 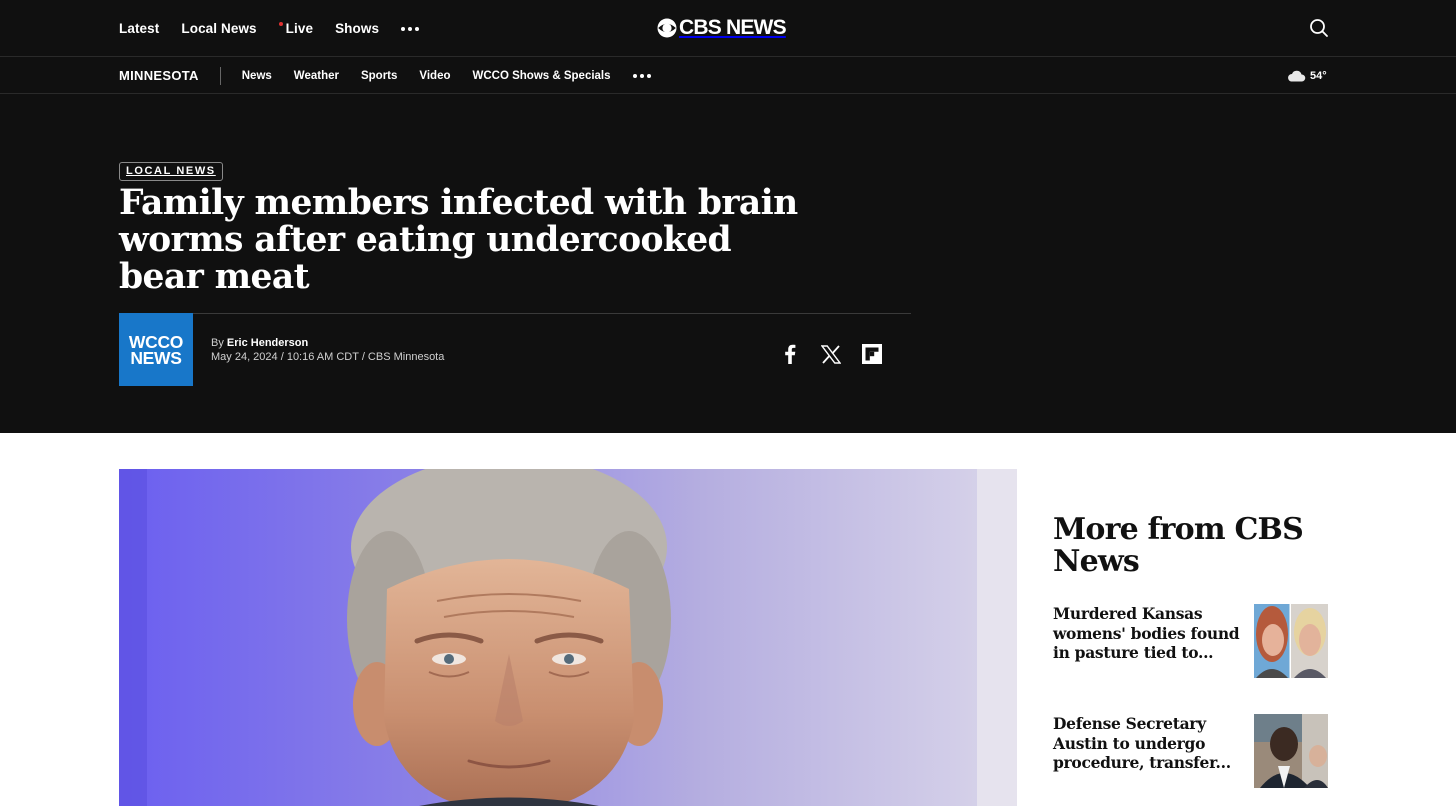 I want to click on subnav-video: Video, so click(x=434, y=76).